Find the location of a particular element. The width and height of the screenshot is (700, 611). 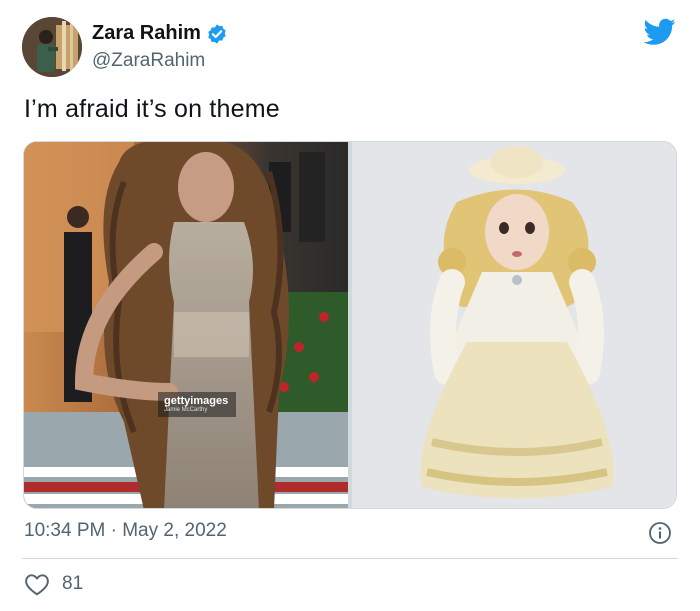

verified-badge-icon is located at coordinates (217, 33).